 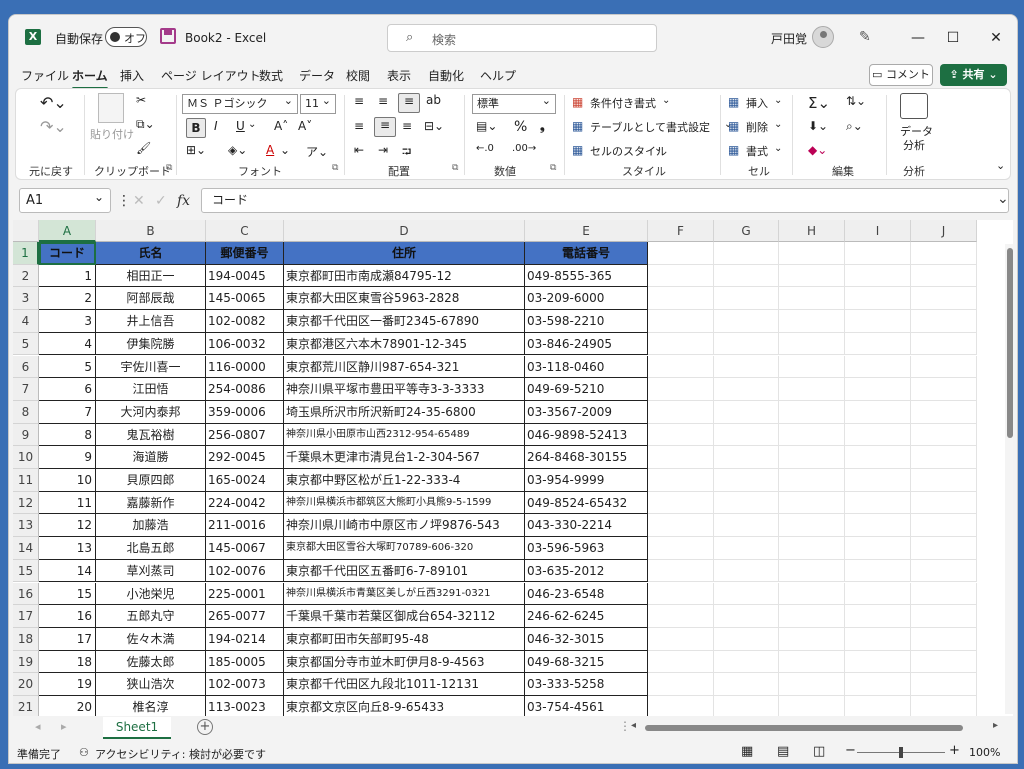 What do you see at coordinates (26, 639) in the screenshot?
I see `row-header-18: 18` at bounding box center [26, 639].